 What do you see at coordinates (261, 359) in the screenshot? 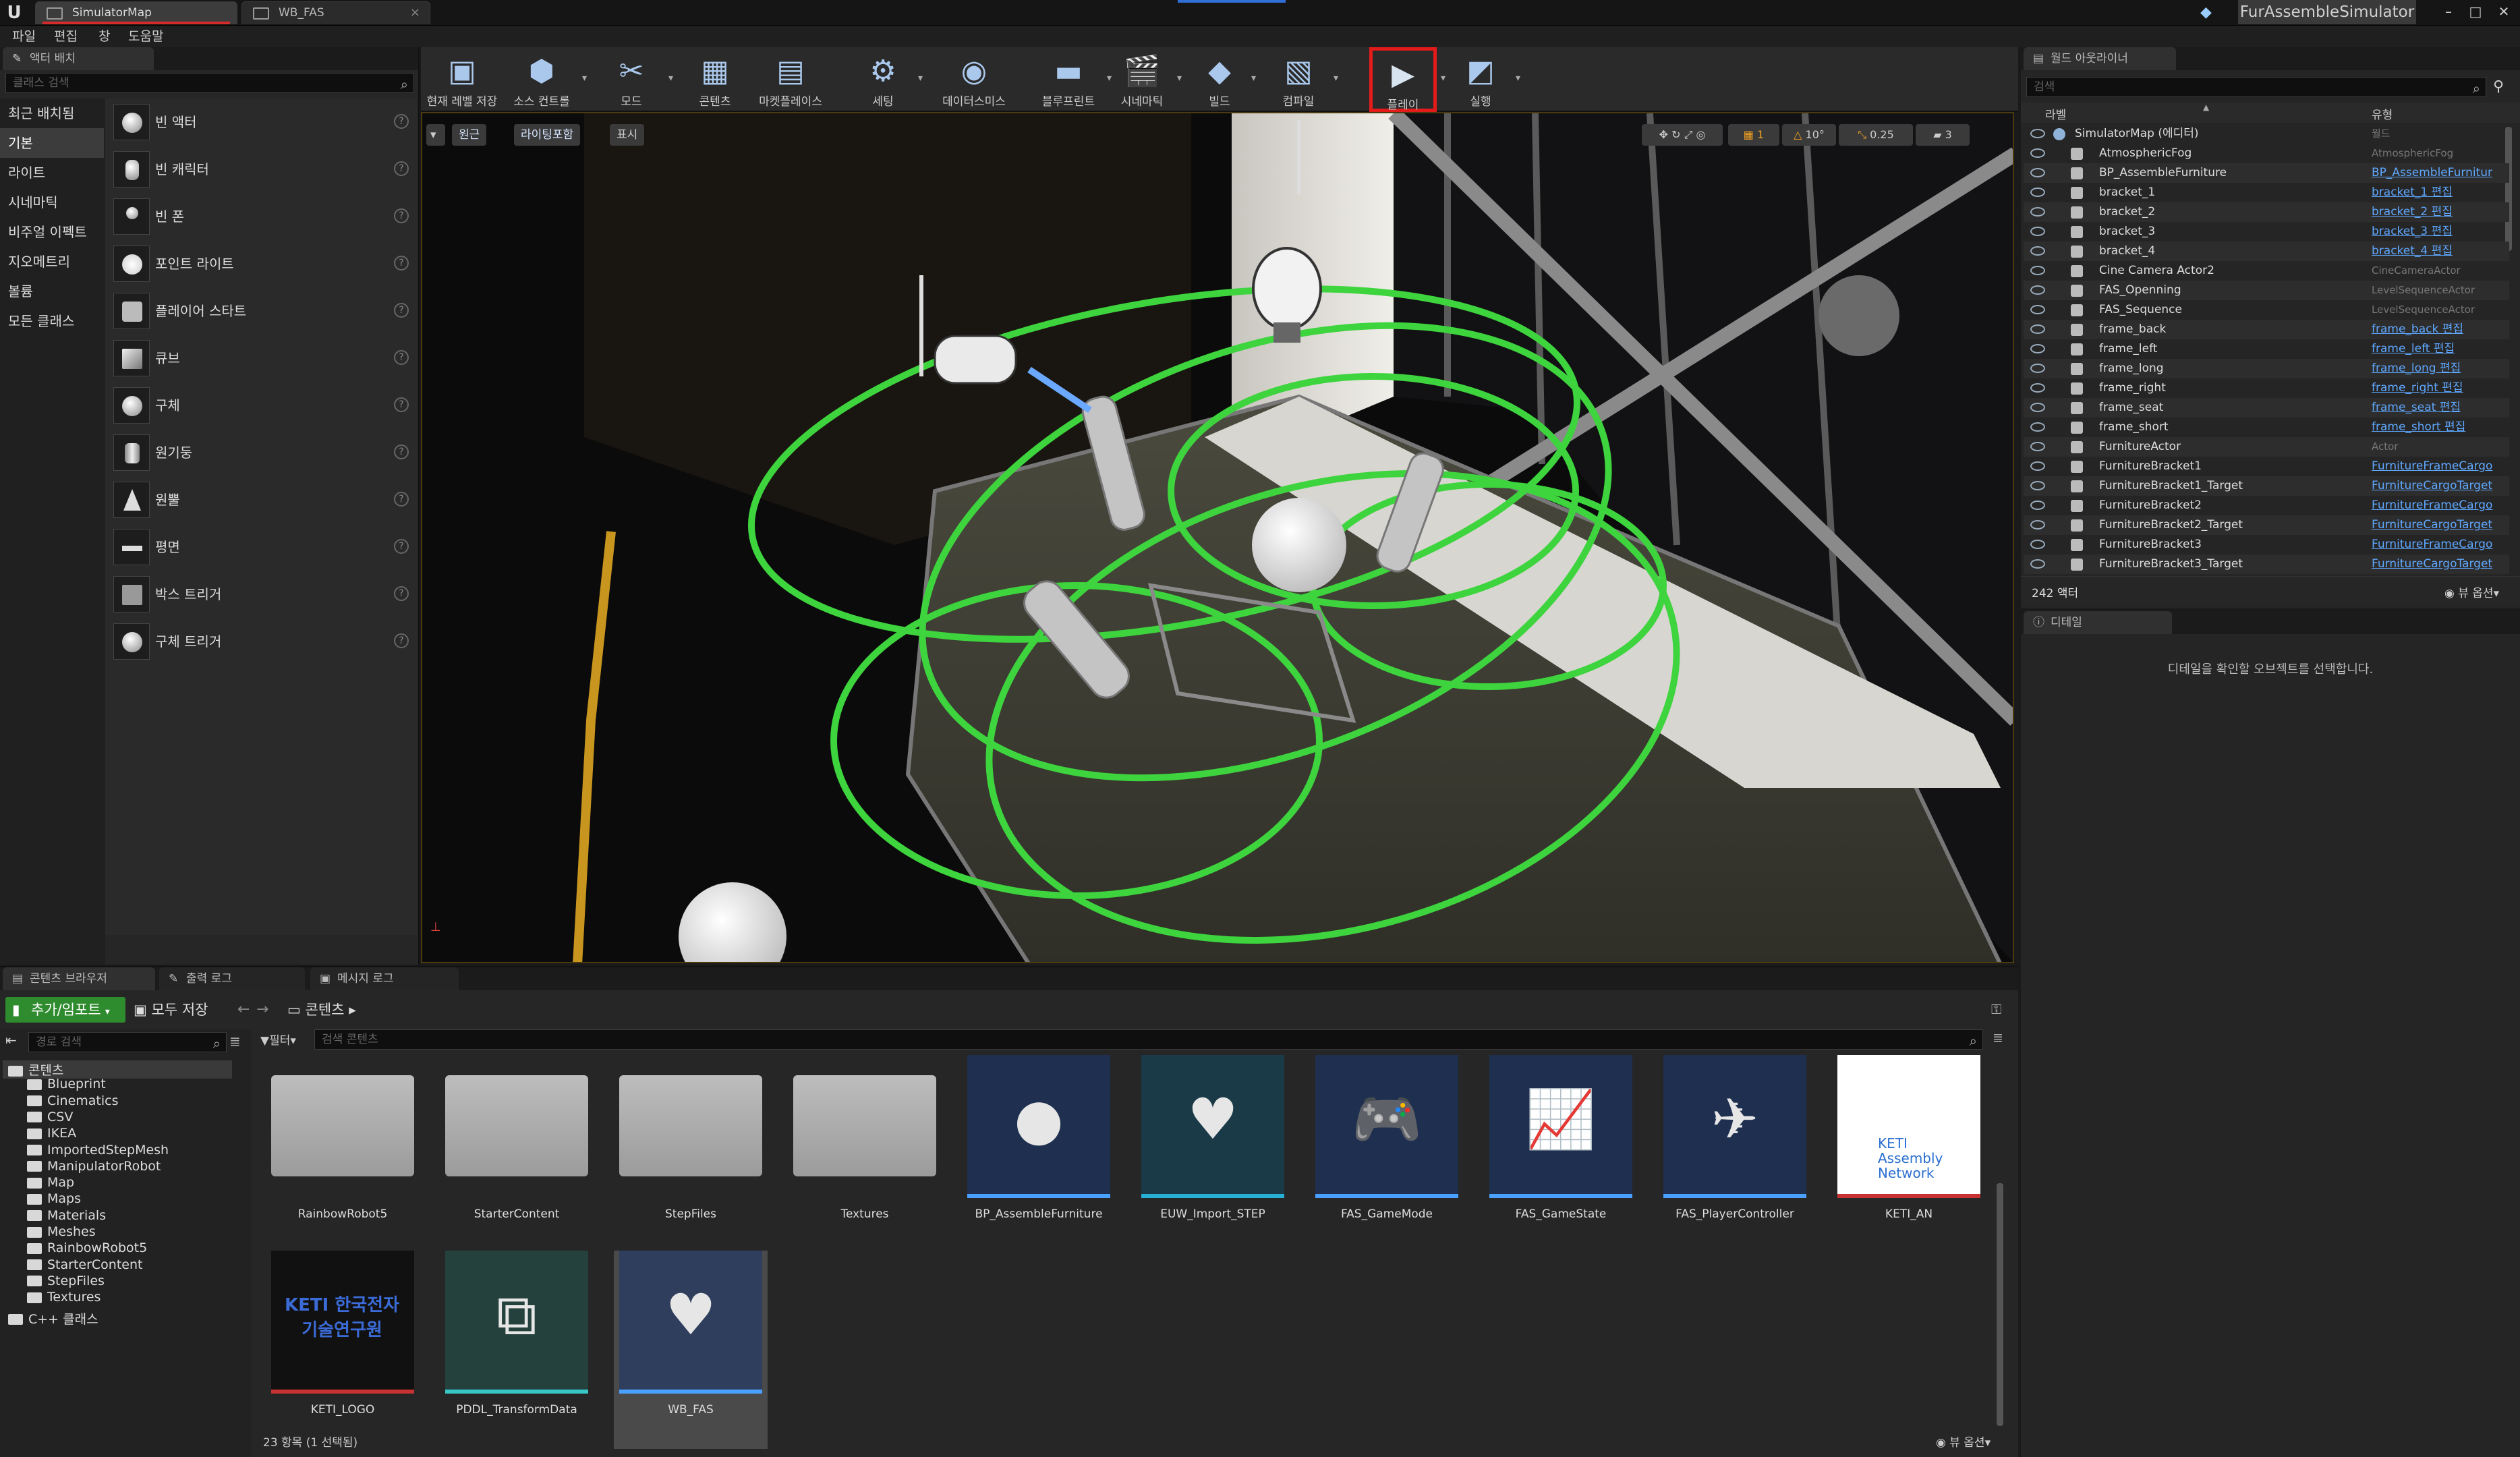
I see `place-item-cube: 큐브?` at bounding box center [261, 359].